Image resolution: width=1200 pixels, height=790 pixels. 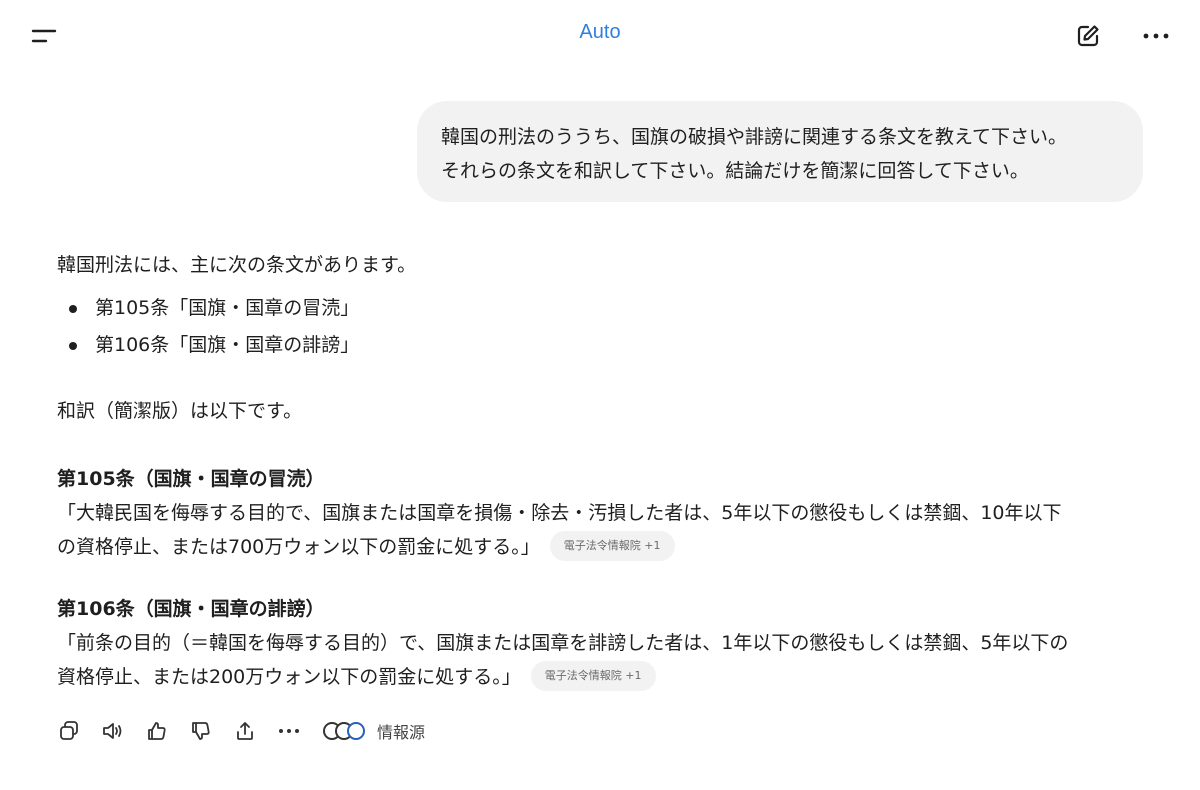 What do you see at coordinates (600, 32) in the screenshot?
I see `model-selector-title: Auto` at bounding box center [600, 32].